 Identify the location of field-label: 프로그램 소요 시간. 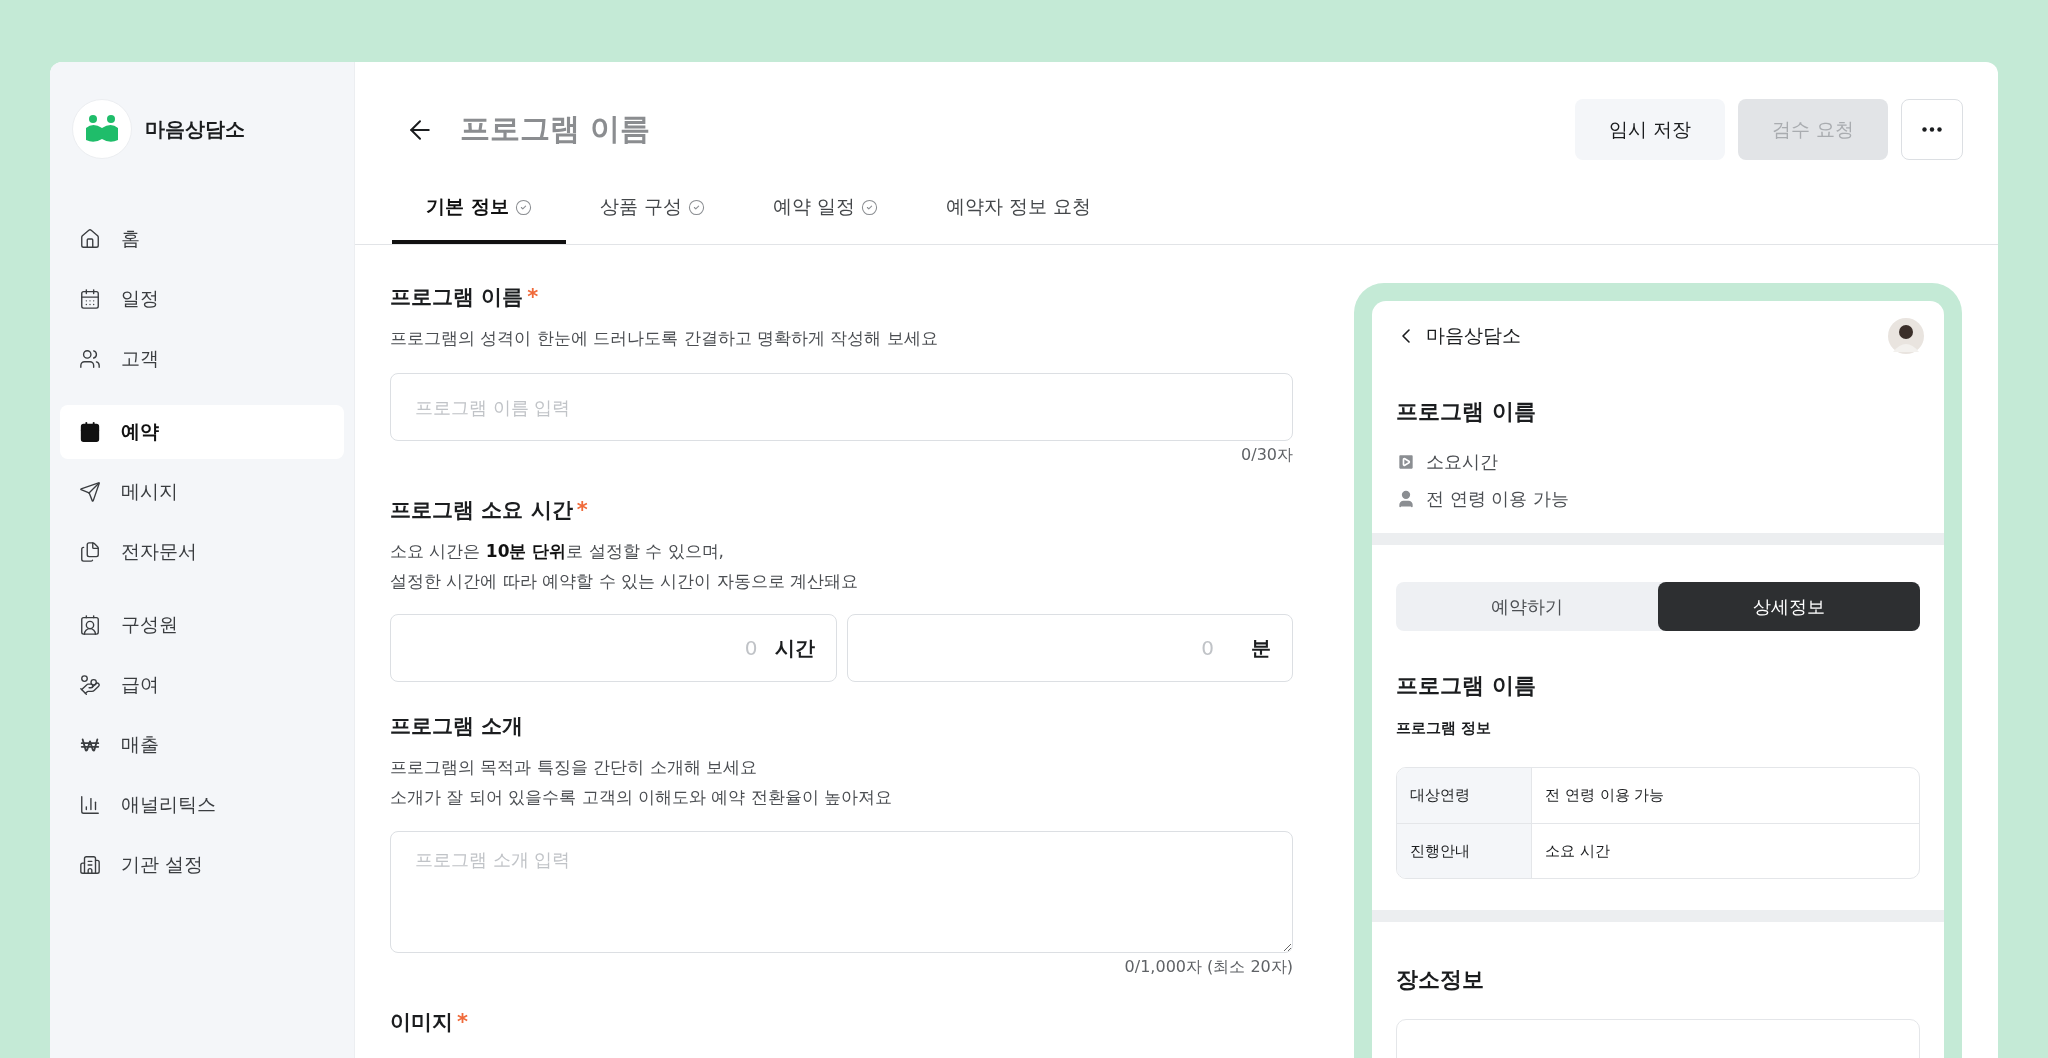
(481, 510).